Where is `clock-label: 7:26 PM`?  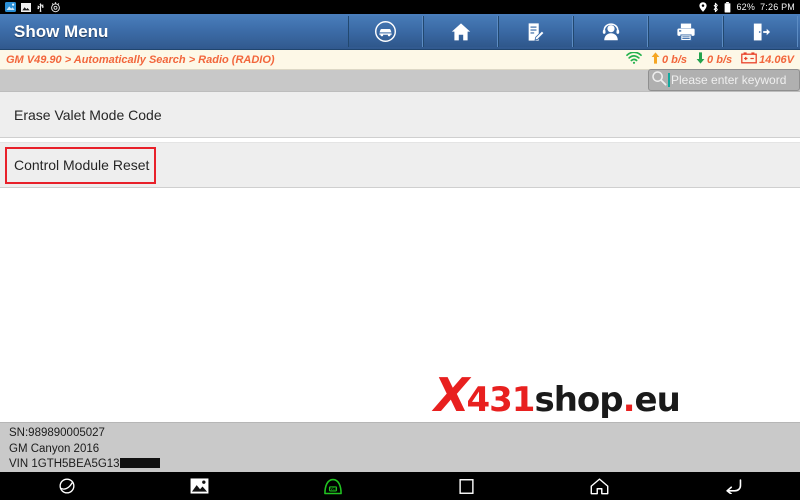
clock-label: 7:26 PM is located at coordinates (777, 7).